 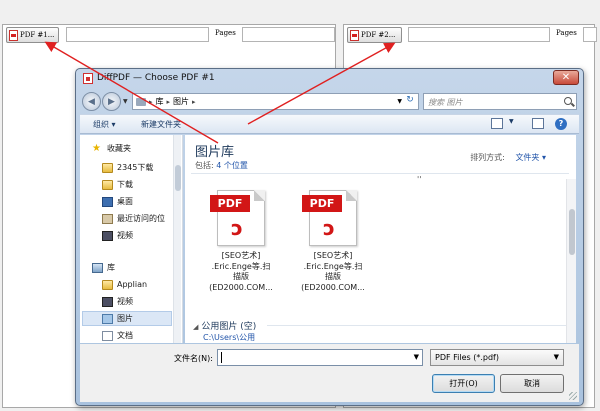 What do you see at coordinates (232, 165) in the screenshot?
I see `includes-locations-link: 4 个位置` at bounding box center [232, 165].